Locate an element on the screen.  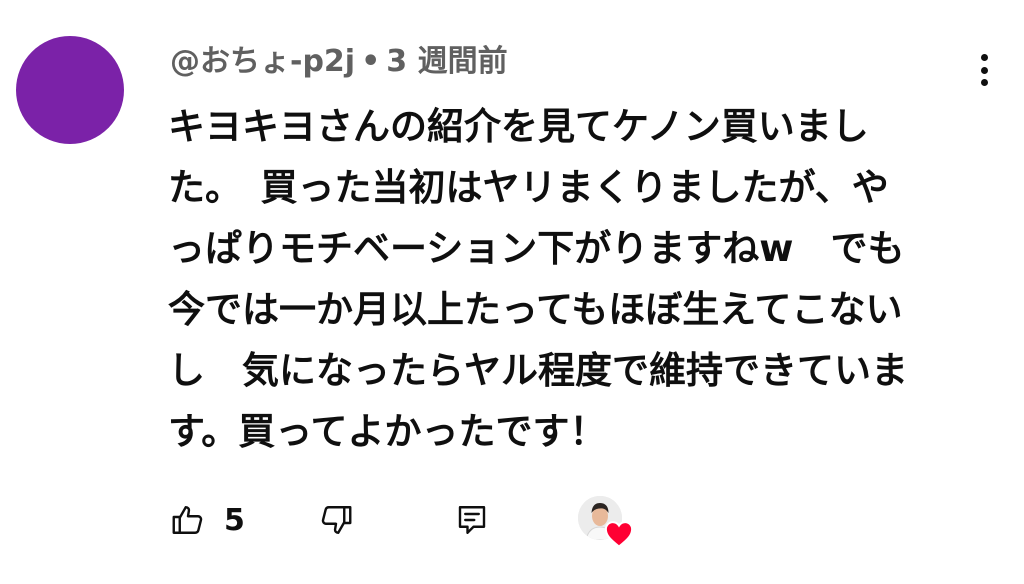
comment-text-line: キヨキヨさんの紹介を見てケノン買いまし is located at coordinates (518, 126).